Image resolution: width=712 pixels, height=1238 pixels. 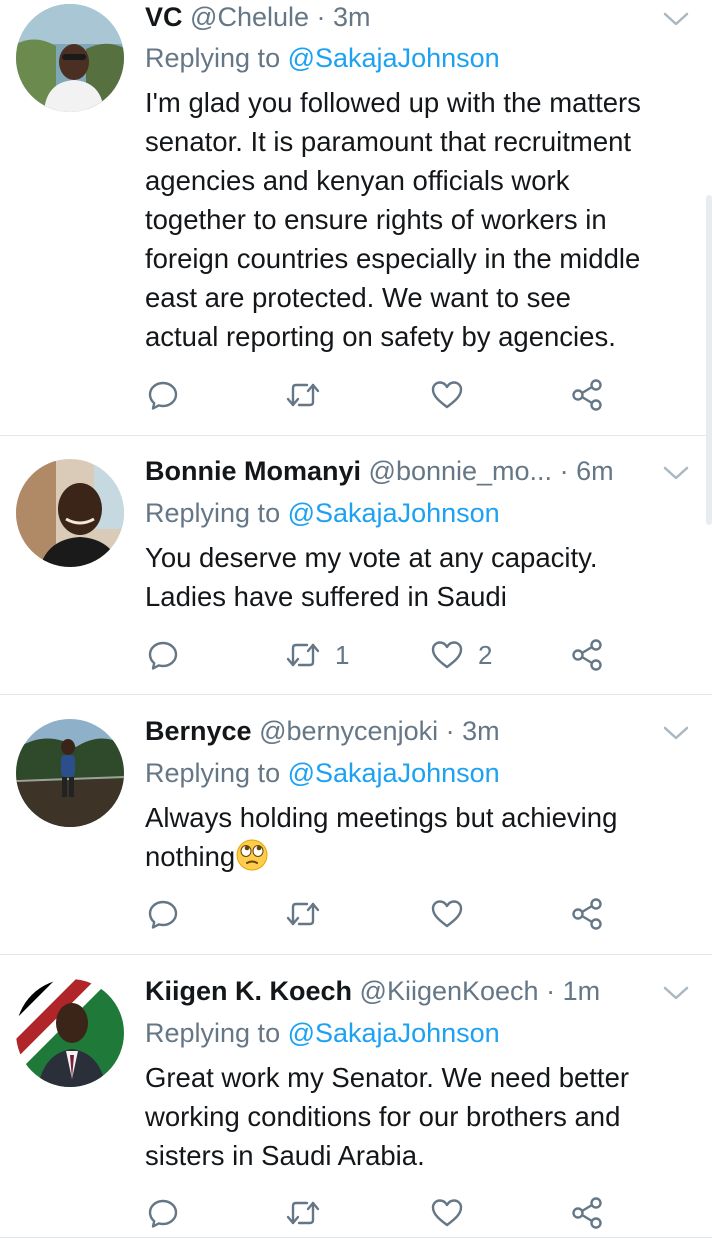 I want to click on text-line: nothing, so click(x=190, y=856).